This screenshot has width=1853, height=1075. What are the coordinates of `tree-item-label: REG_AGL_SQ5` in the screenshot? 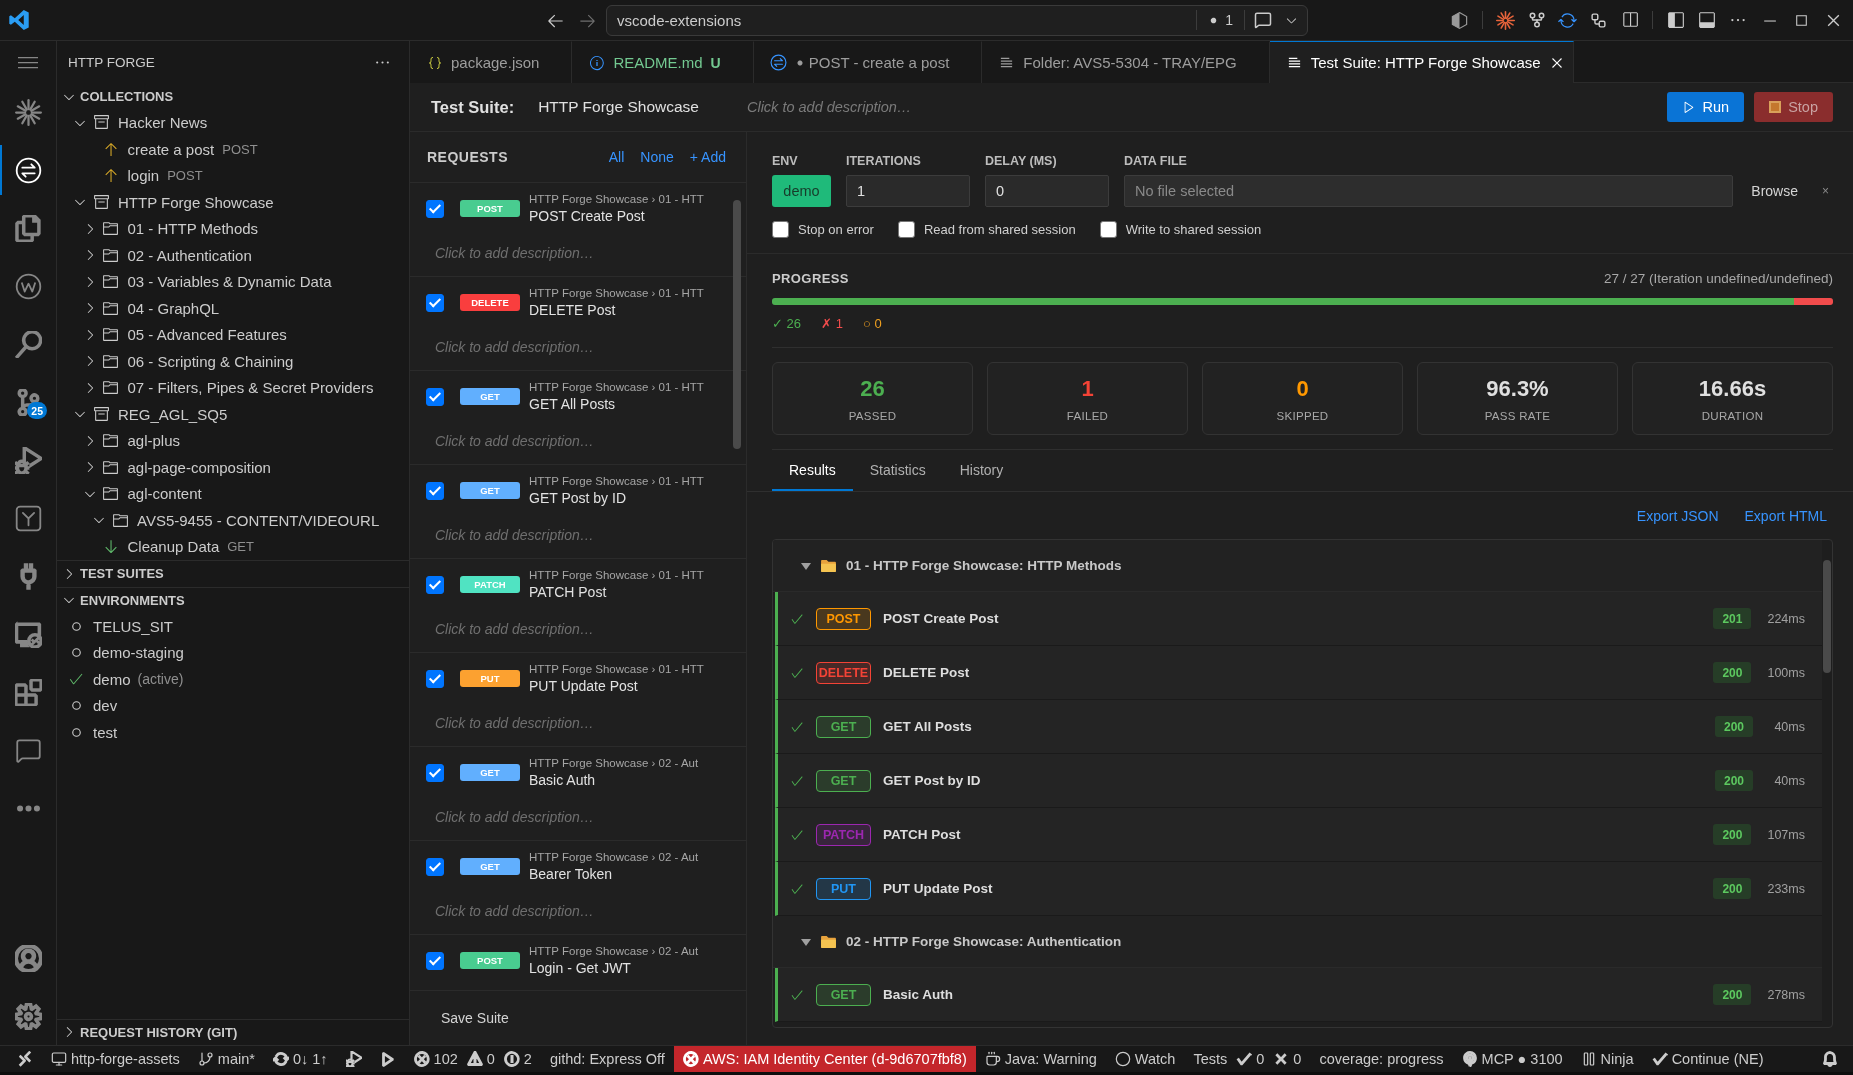 It's located at (173, 414).